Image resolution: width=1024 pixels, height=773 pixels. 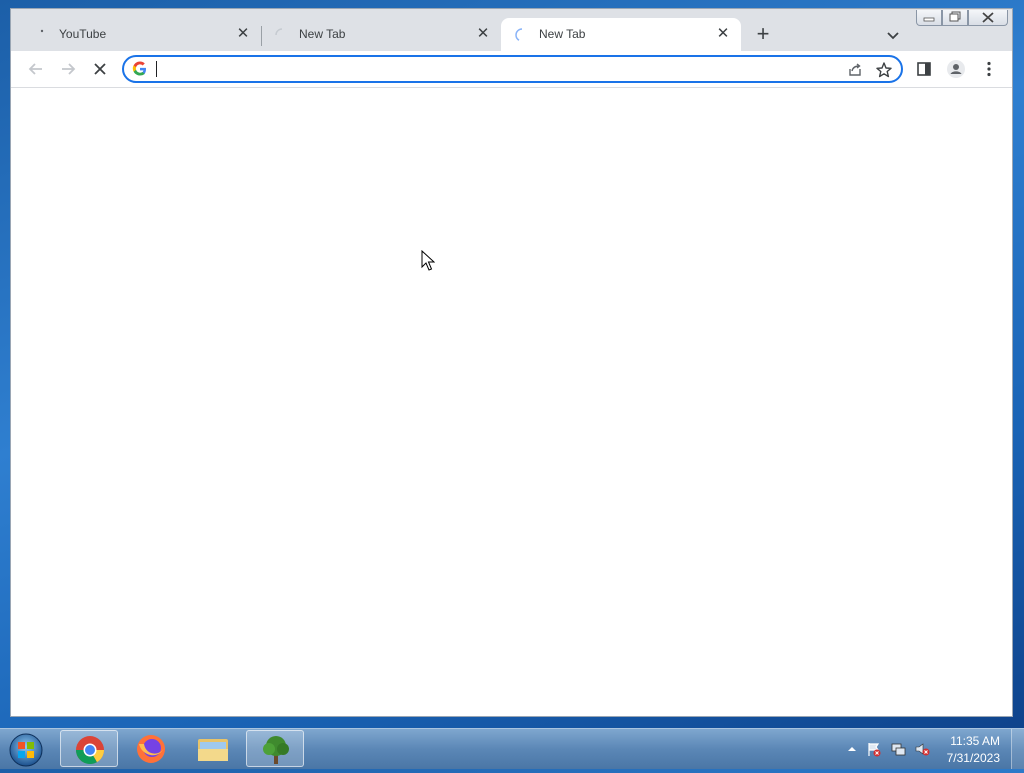 I want to click on mouse-cursor-icon, so click(x=428, y=260).